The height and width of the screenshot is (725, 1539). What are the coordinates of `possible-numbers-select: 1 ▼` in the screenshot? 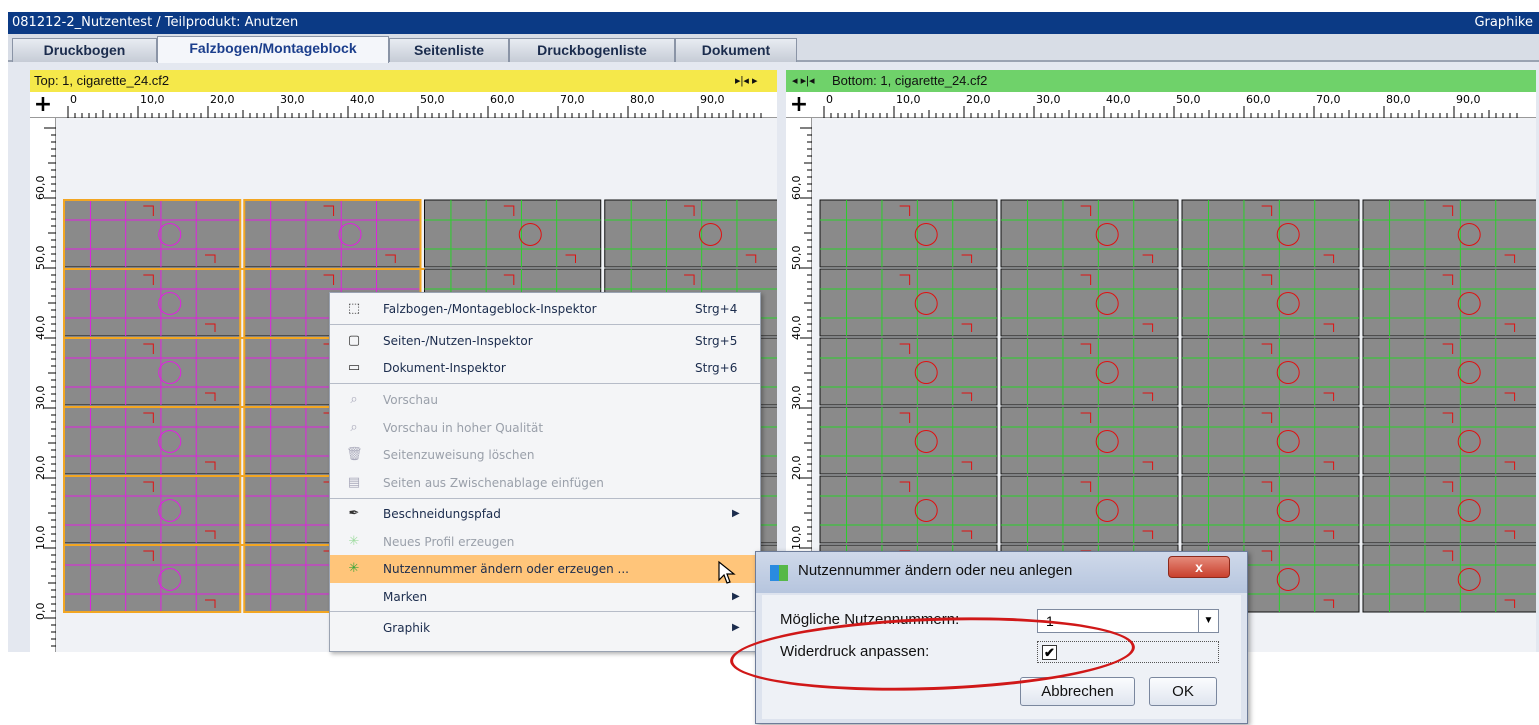 It's located at (1128, 621).